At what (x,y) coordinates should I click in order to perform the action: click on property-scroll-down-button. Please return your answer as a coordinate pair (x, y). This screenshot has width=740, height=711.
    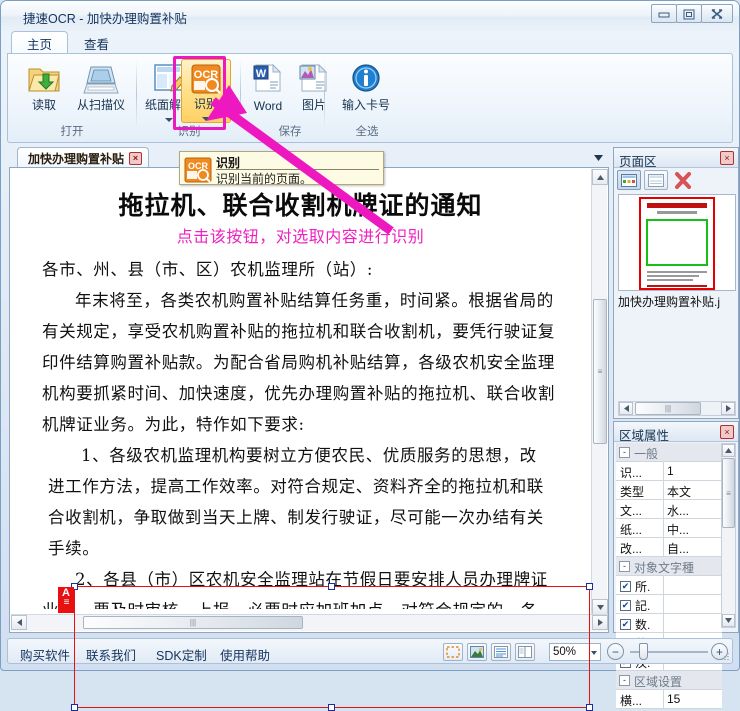
    Looking at the image, I should click on (728, 620).